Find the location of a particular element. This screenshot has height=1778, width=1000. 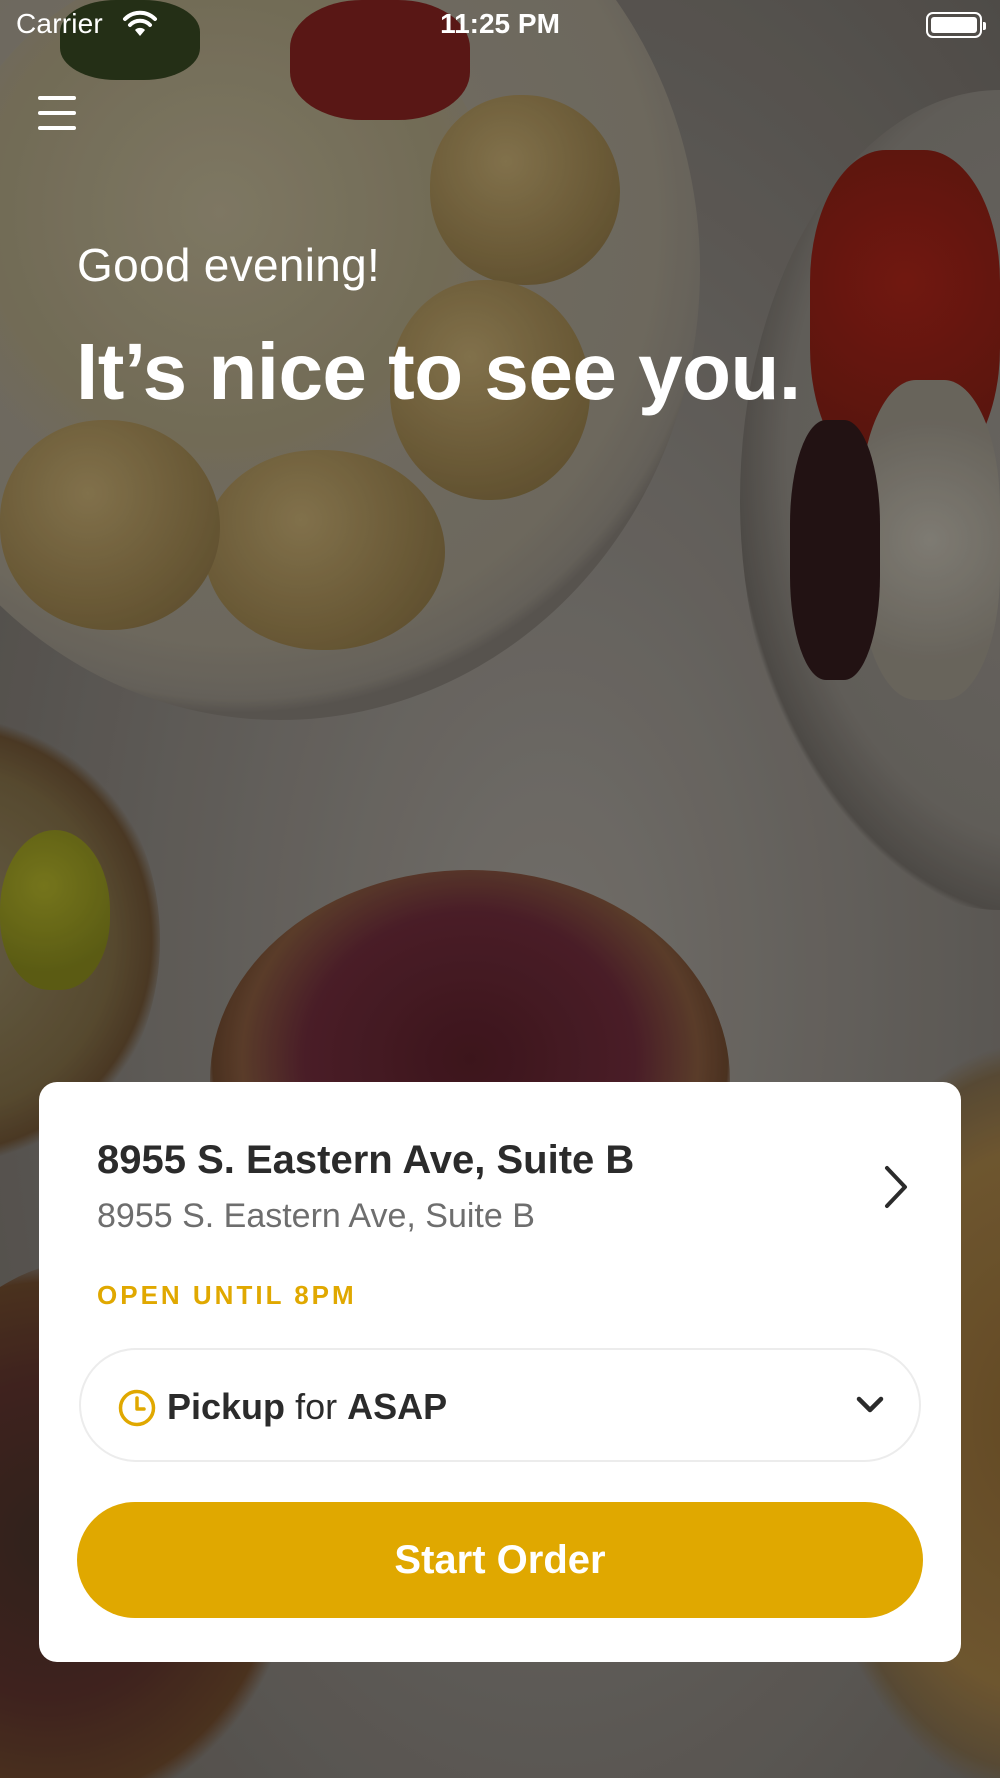

start-order-button: Start Order is located at coordinates (500, 1560).